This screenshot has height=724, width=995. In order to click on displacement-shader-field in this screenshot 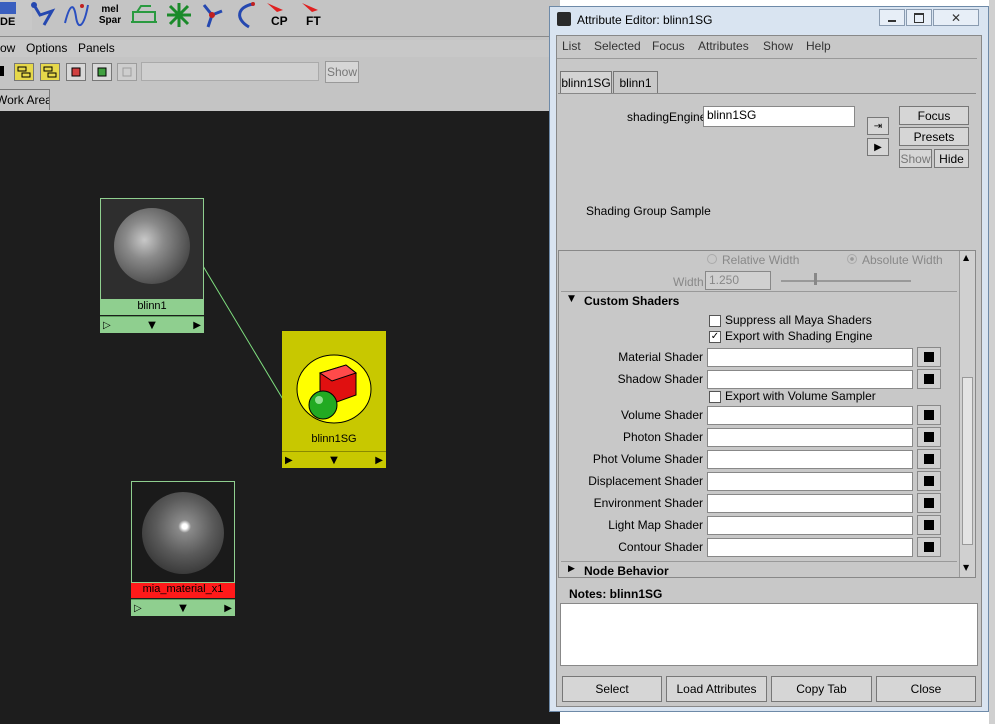, I will do `click(810, 481)`.